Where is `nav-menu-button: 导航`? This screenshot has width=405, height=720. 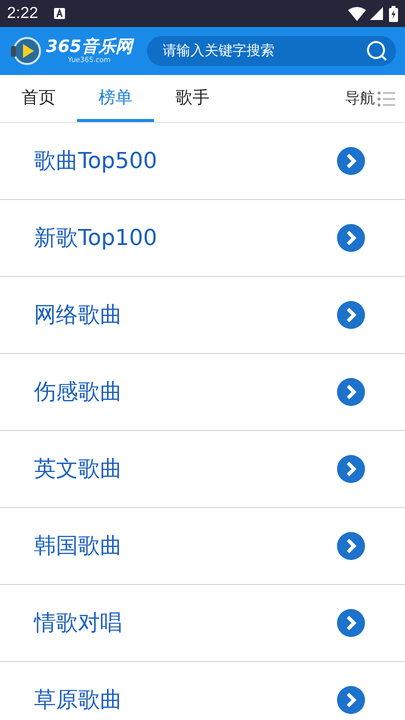 nav-menu-button: 导航 is located at coordinates (375, 98).